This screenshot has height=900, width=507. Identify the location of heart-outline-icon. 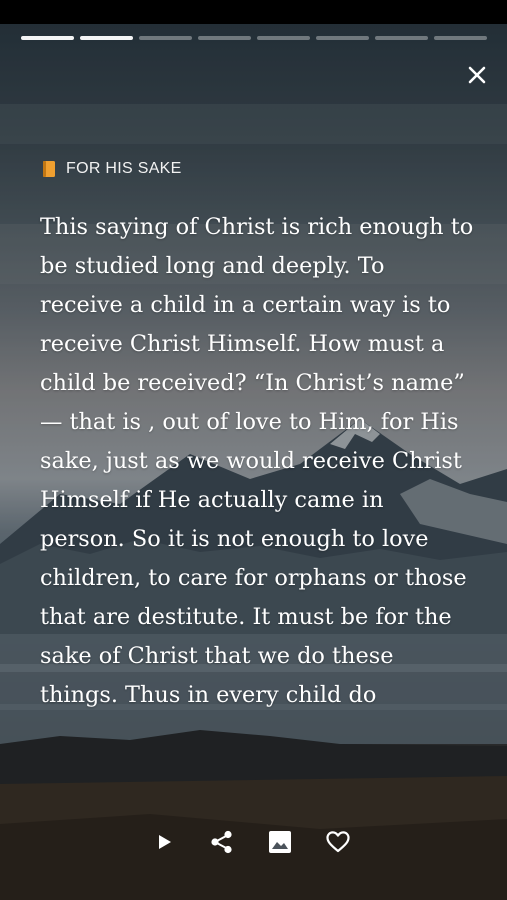
(338, 842).